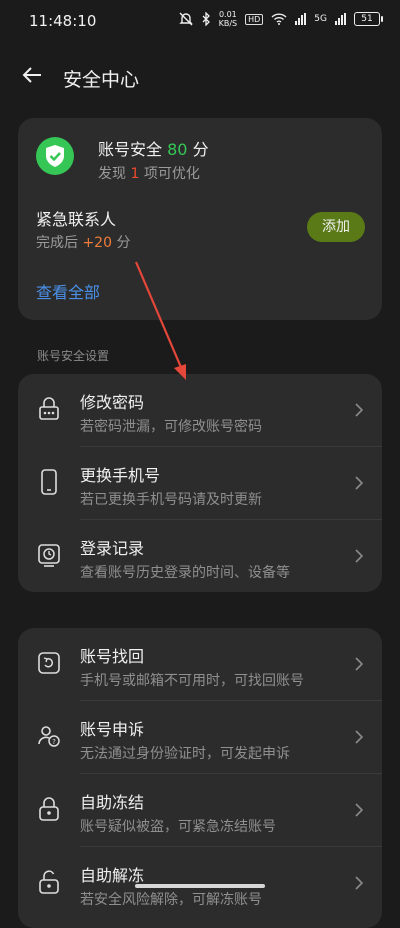 The width and height of the screenshot is (400, 928). I want to click on item-title: 修改密码, so click(112, 402).